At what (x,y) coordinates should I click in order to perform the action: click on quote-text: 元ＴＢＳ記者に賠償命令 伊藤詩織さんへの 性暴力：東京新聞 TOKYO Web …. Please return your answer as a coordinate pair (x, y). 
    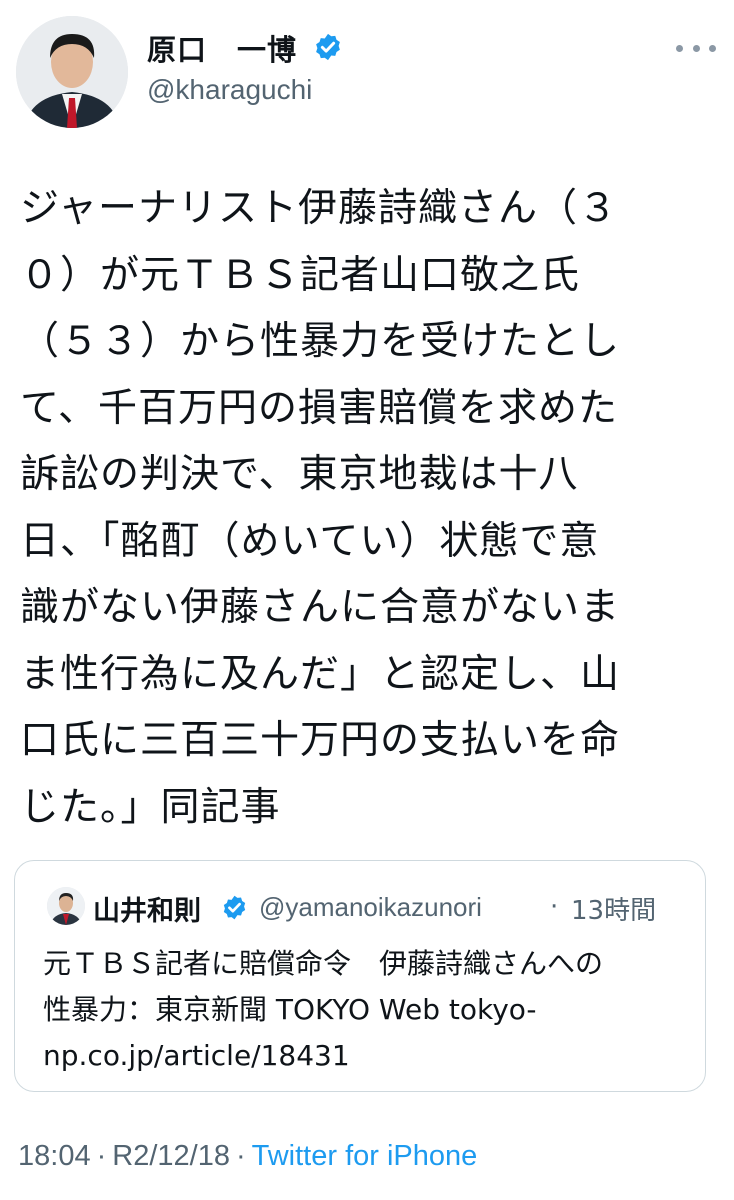
    Looking at the image, I should click on (323, 1009).